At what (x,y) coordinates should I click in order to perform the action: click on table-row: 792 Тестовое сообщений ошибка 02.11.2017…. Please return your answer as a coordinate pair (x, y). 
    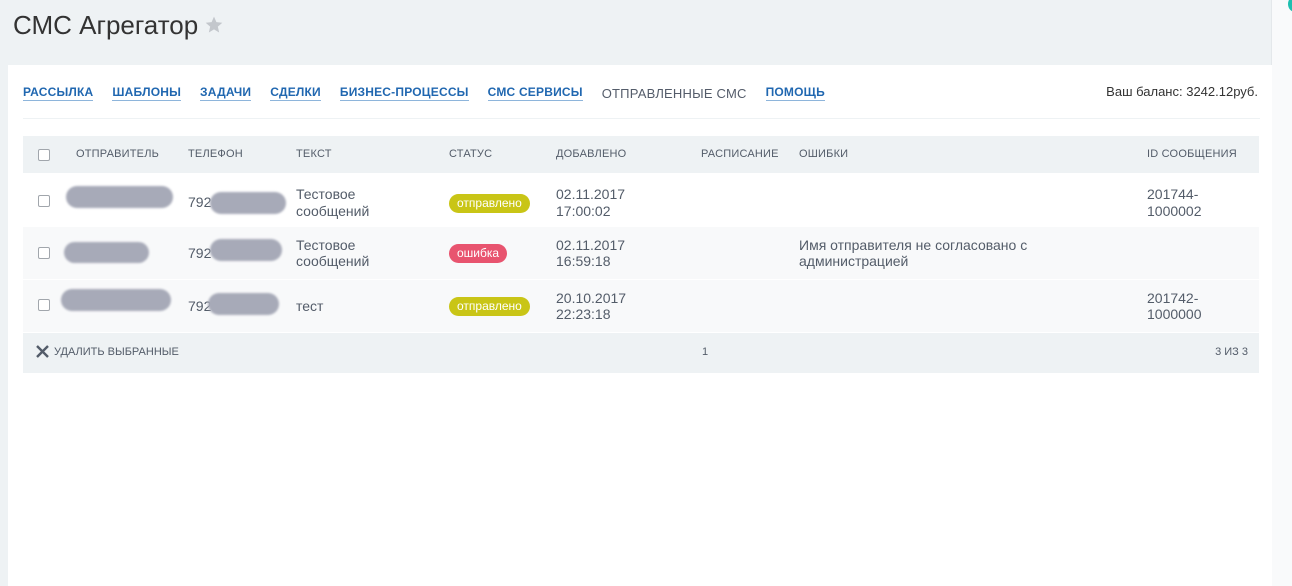
    Looking at the image, I should click on (641, 252).